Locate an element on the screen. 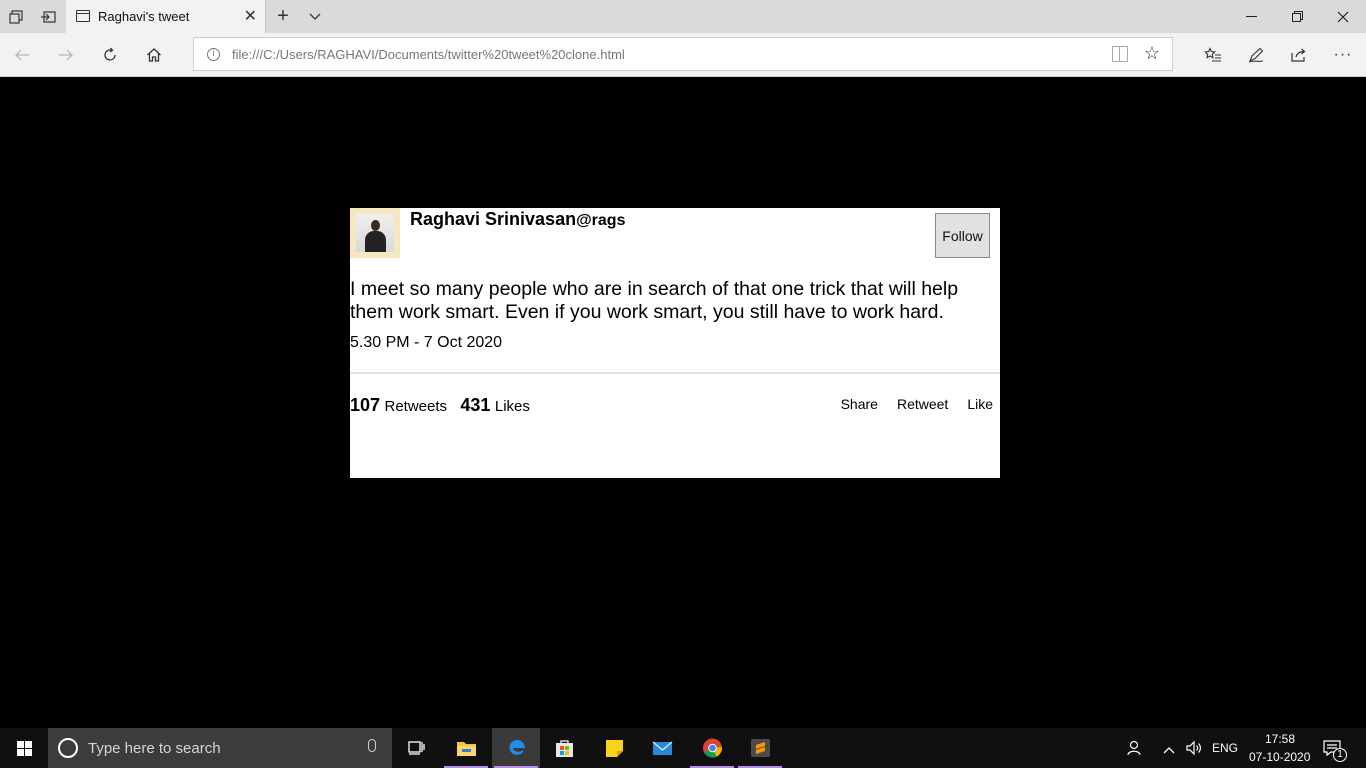 The width and height of the screenshot is (1366, 768). likes-count: 431 is located at coordinates (475, 405).